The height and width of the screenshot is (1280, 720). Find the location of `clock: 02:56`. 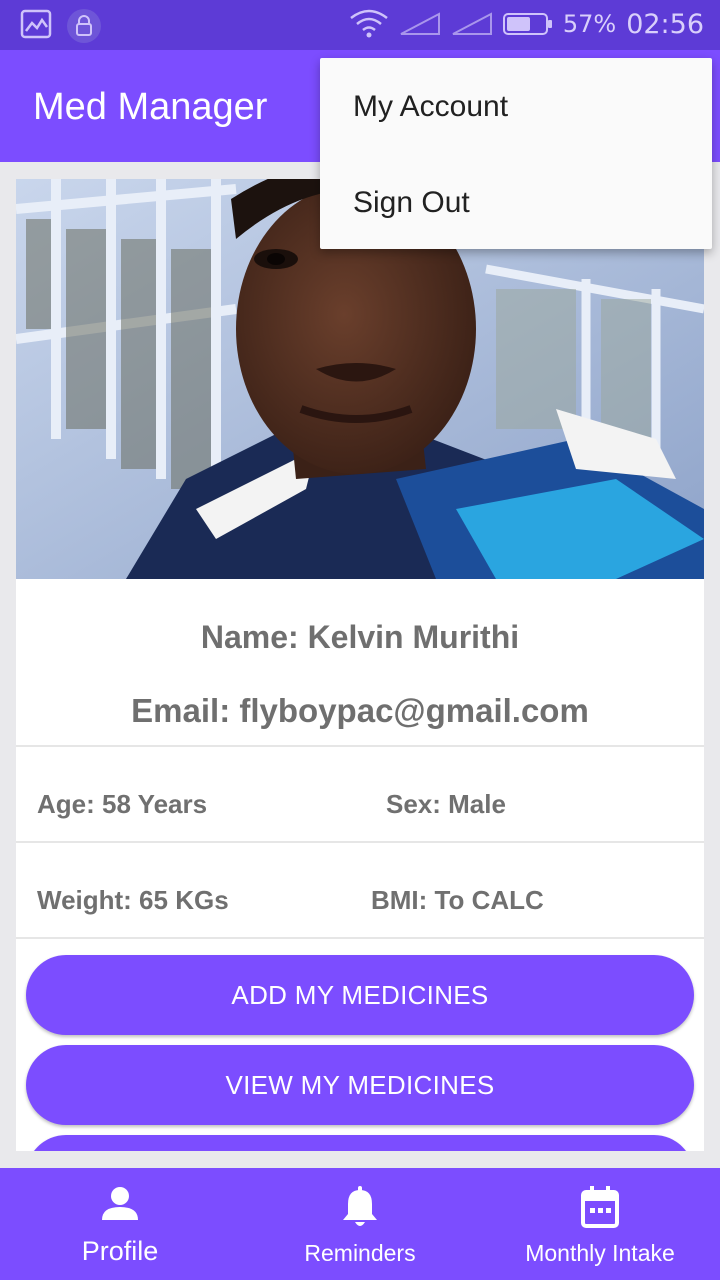

clock: 02:56 is located at coordinates (665, 24).